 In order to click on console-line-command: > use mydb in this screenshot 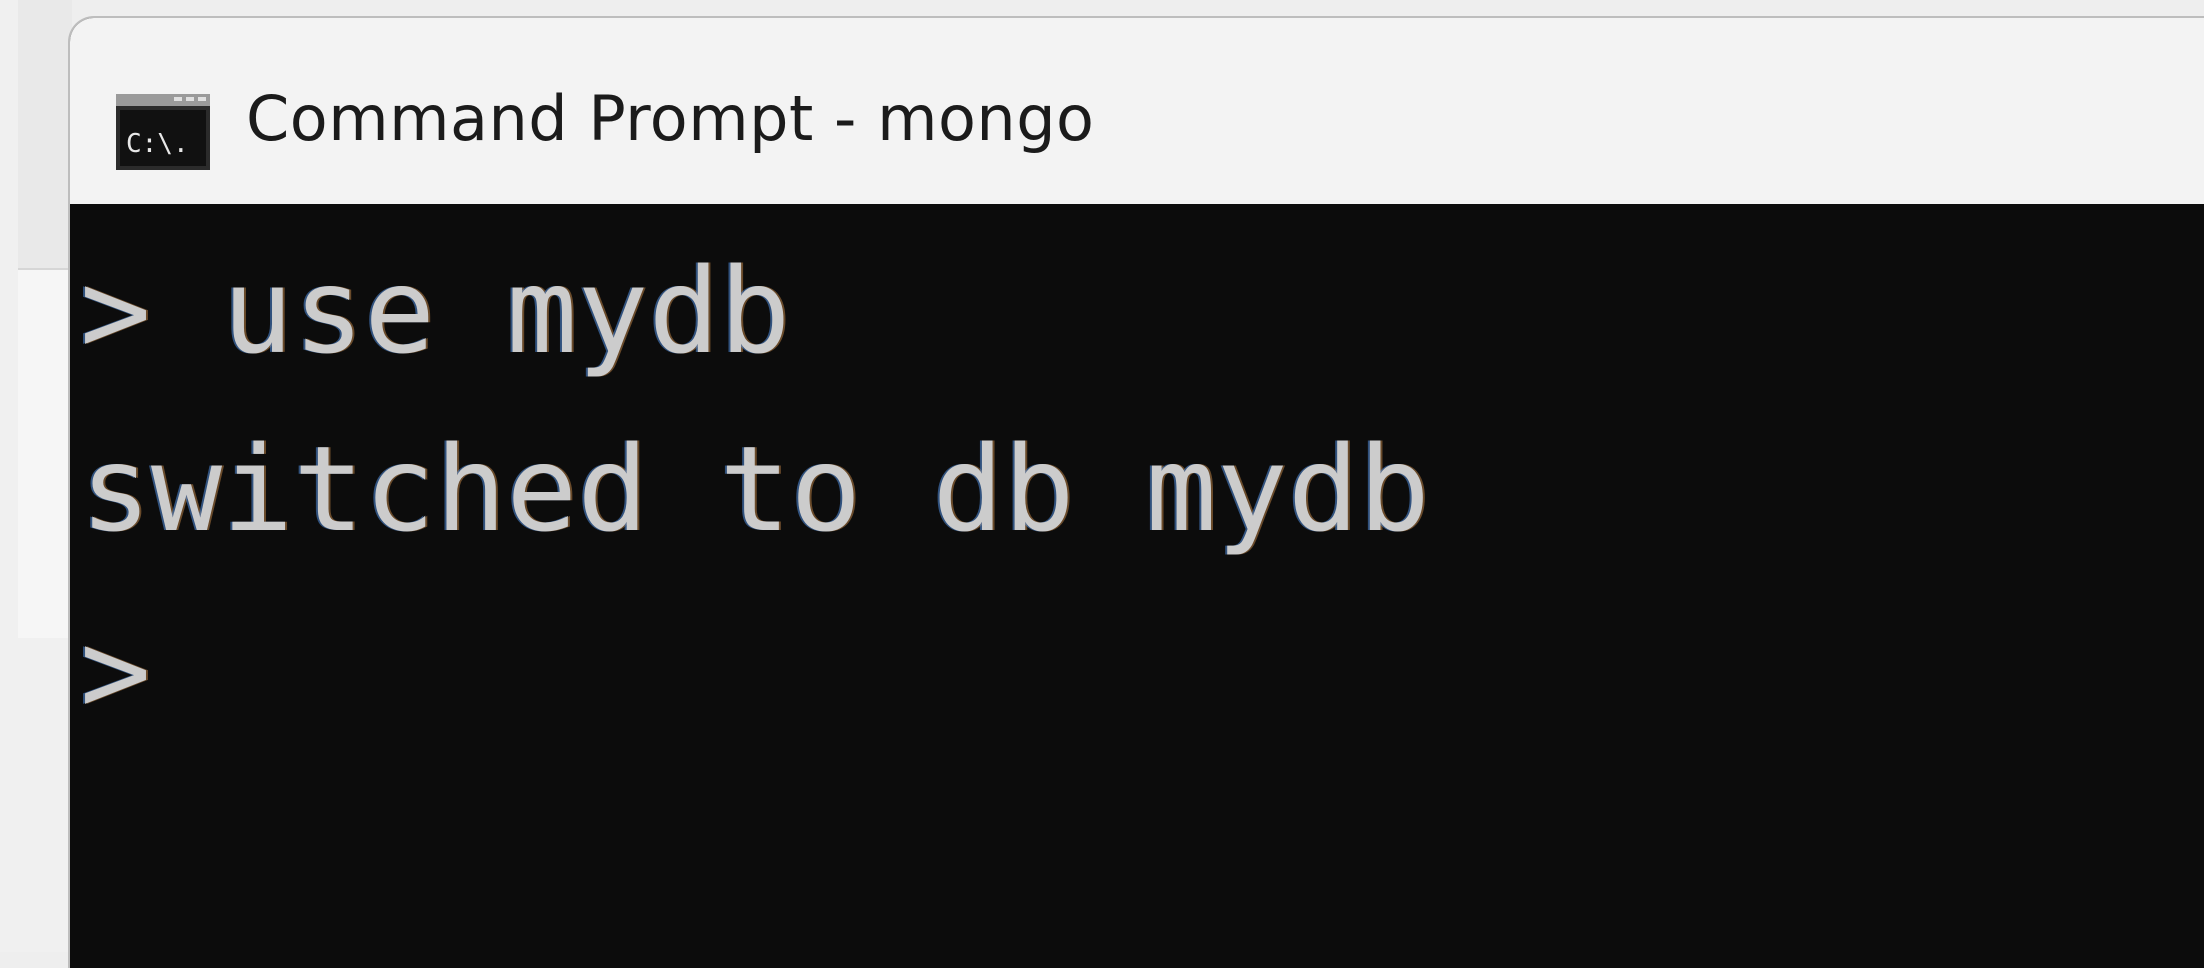, I will do `click(435, 311)`.